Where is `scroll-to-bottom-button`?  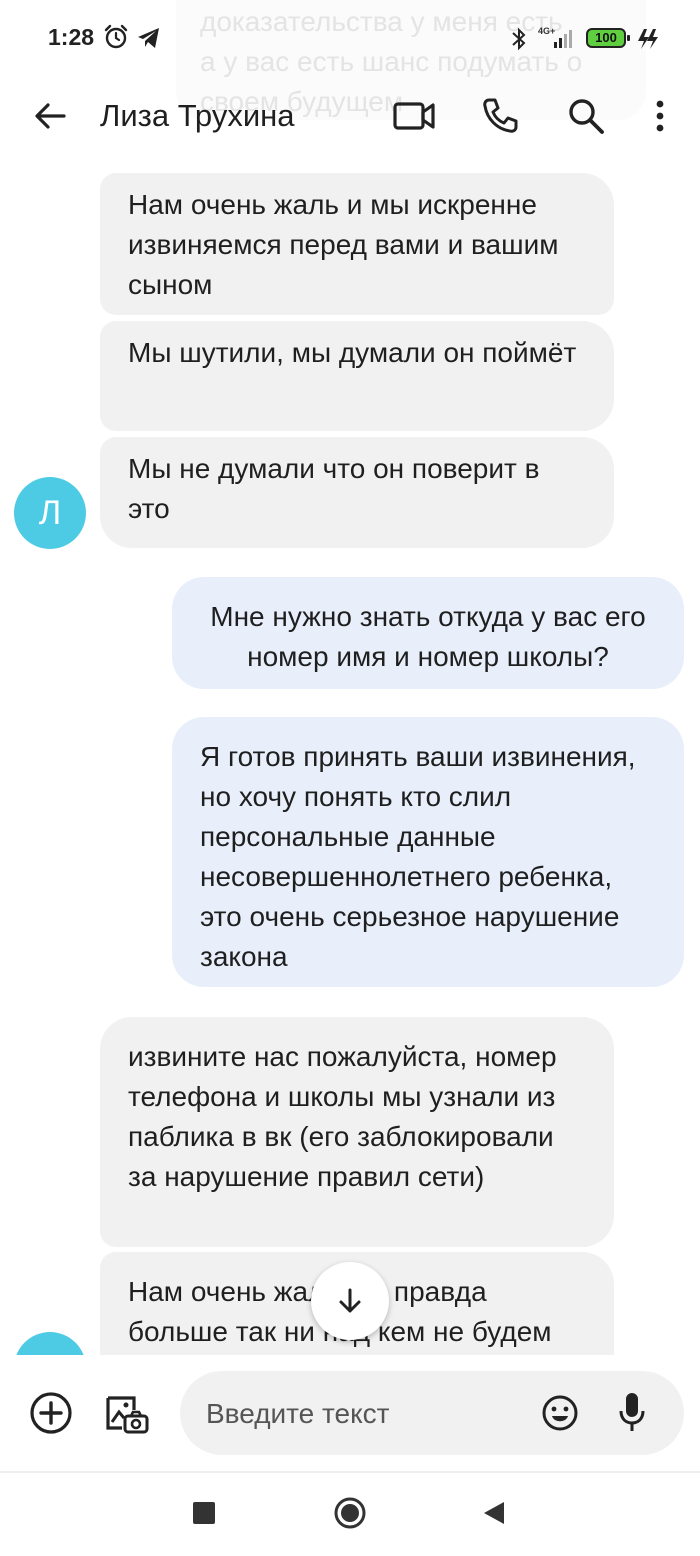 scroll-to-bottom-button is located at coordinates (350, 1301).